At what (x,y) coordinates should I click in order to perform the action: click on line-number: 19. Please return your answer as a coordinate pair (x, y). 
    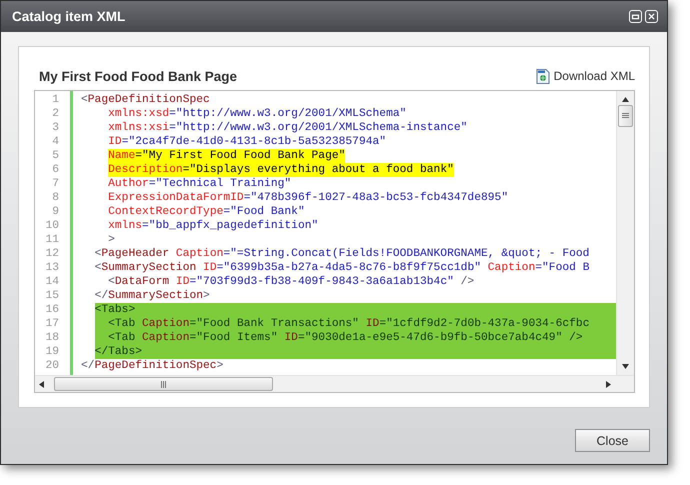
    Looking at the image, I should click on (51, 352).